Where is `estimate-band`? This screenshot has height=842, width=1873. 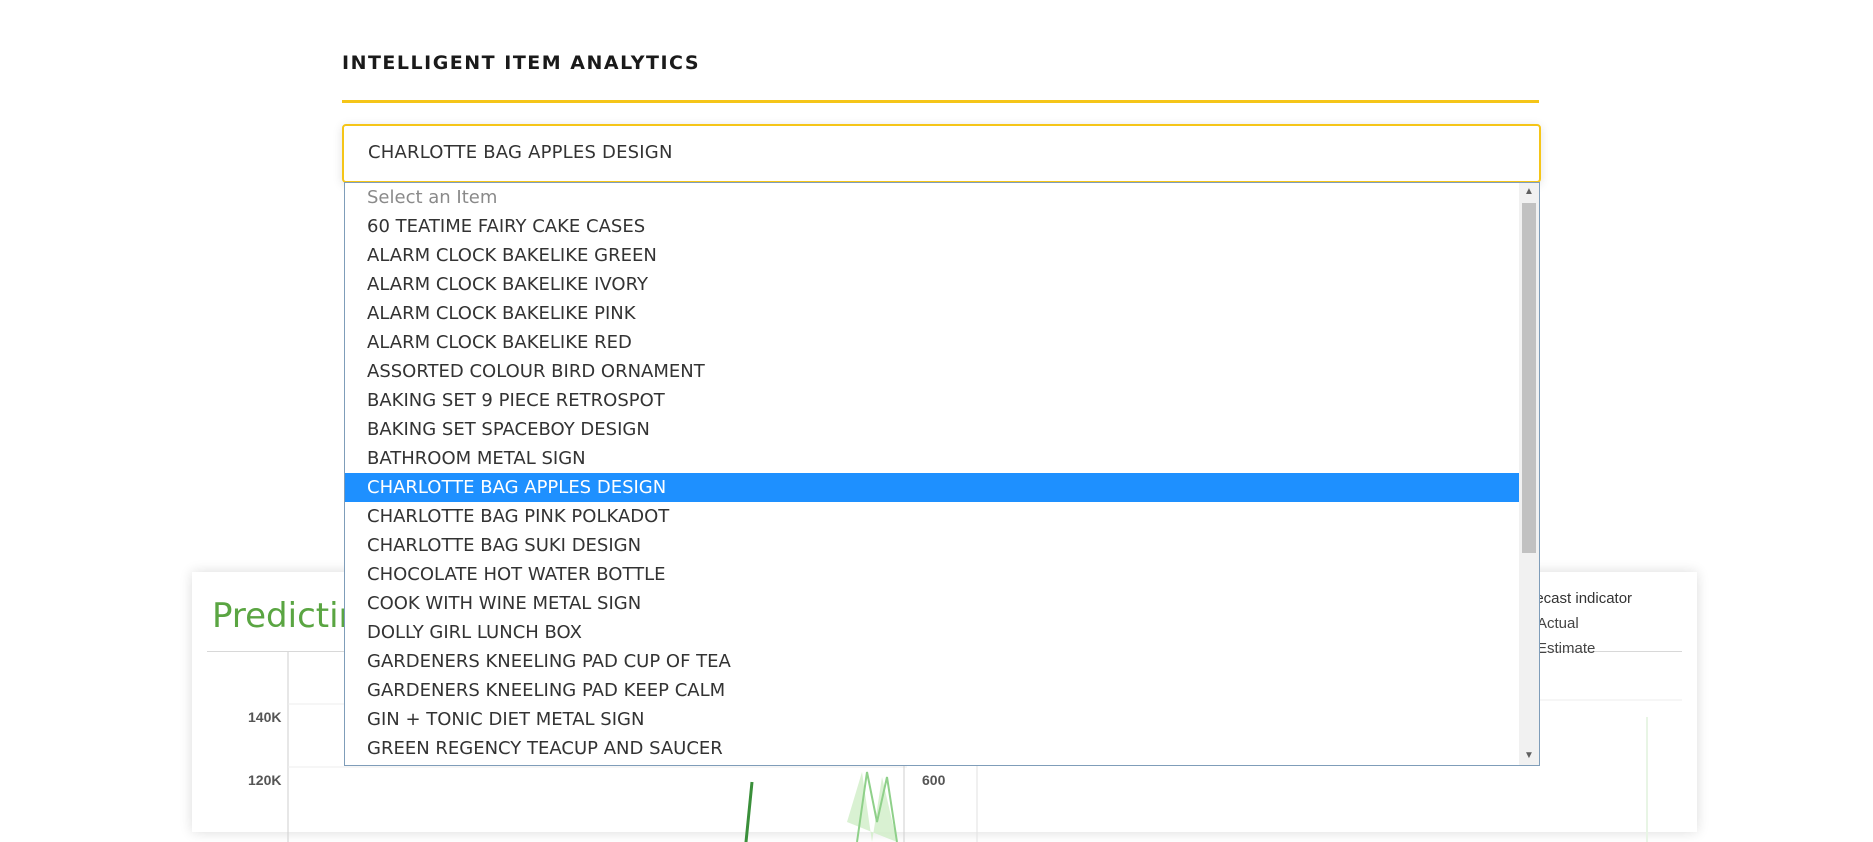 estimate-band is located at coordinates (872, 807).